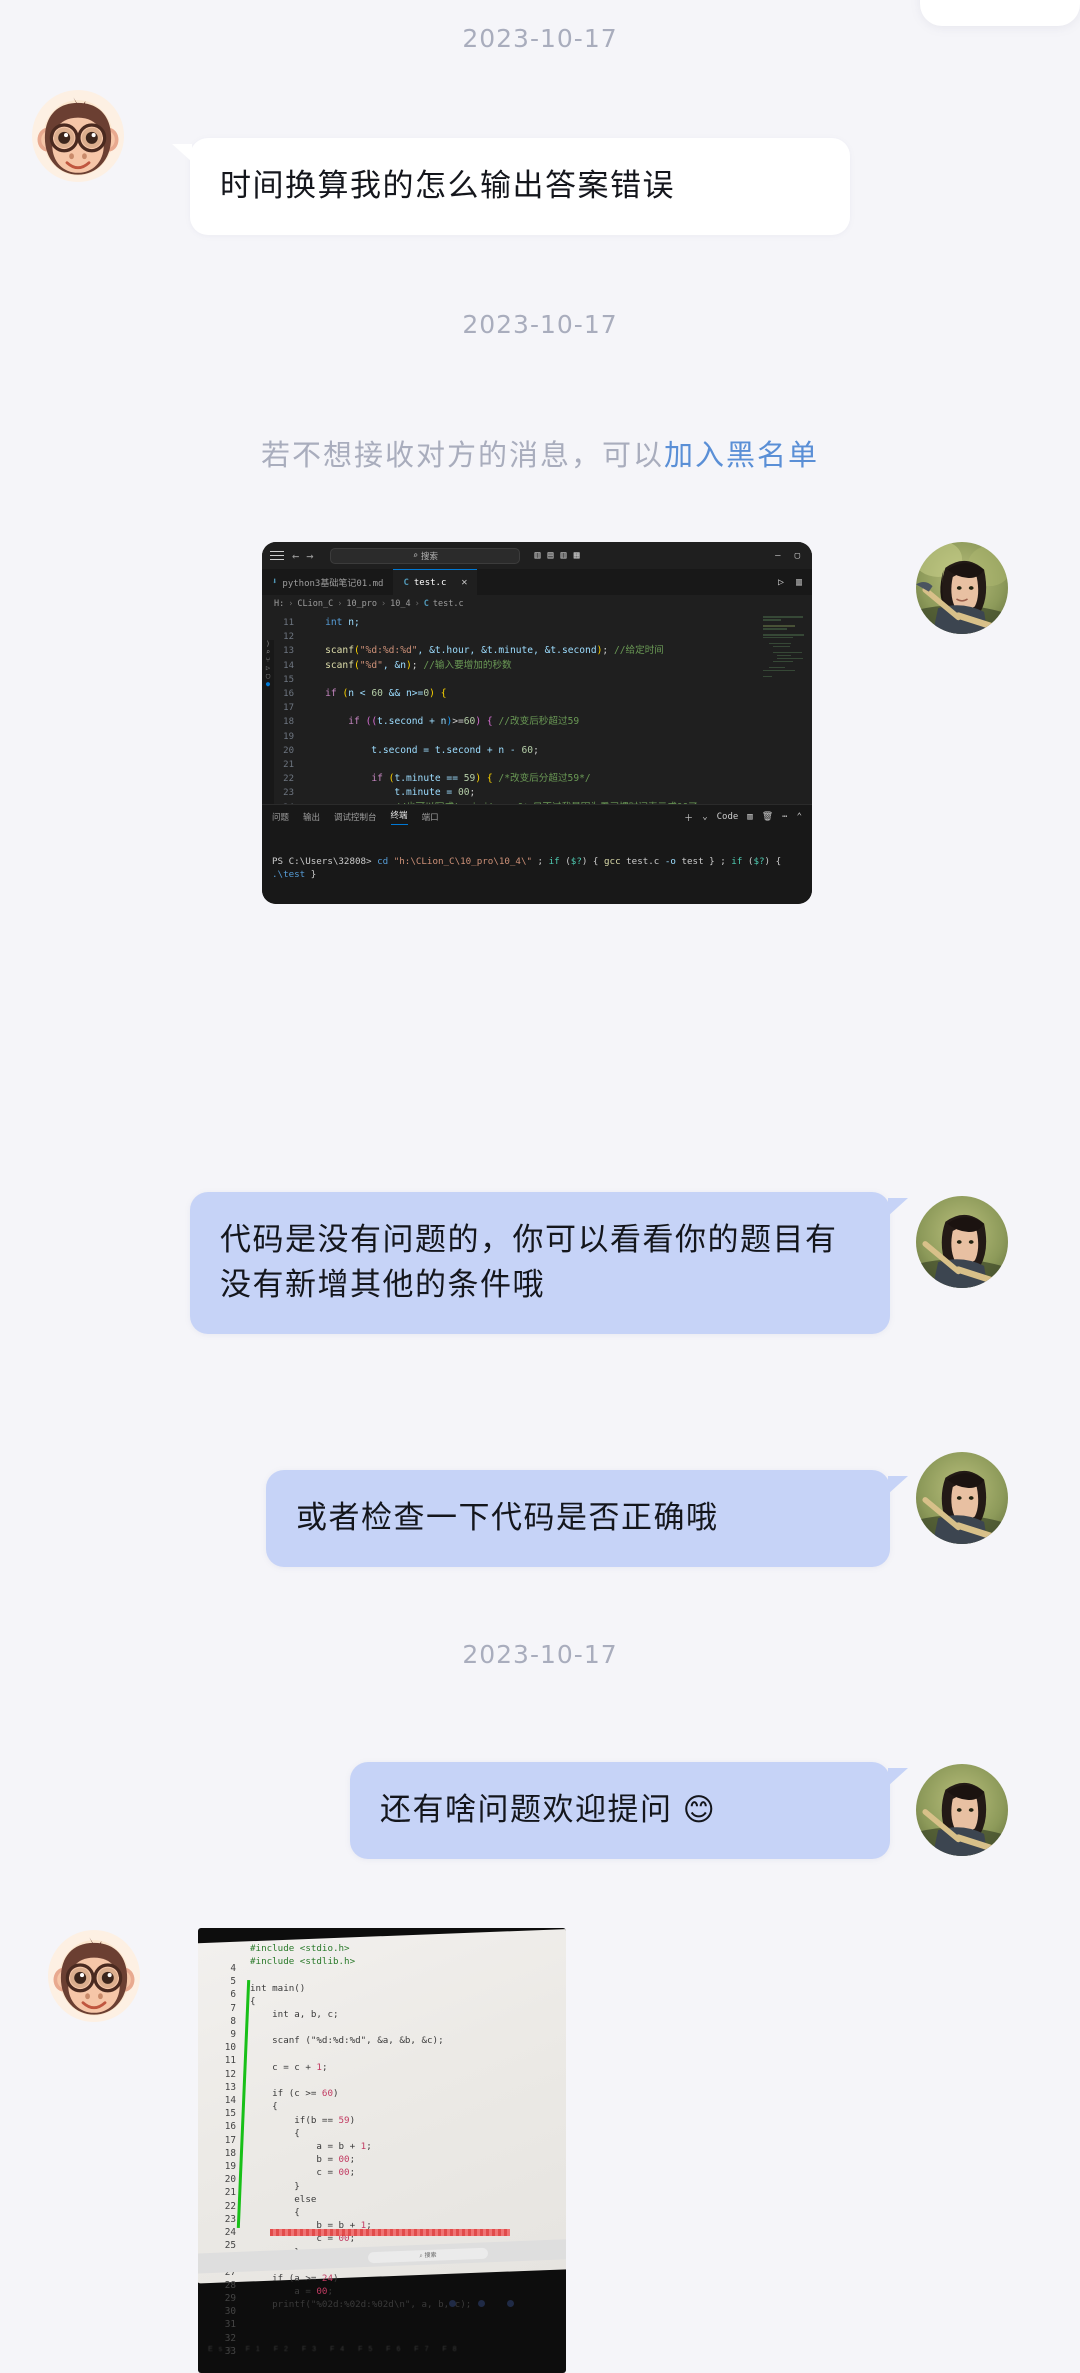  I want to click on panel-right-icon: ▥, so click(564, 555).